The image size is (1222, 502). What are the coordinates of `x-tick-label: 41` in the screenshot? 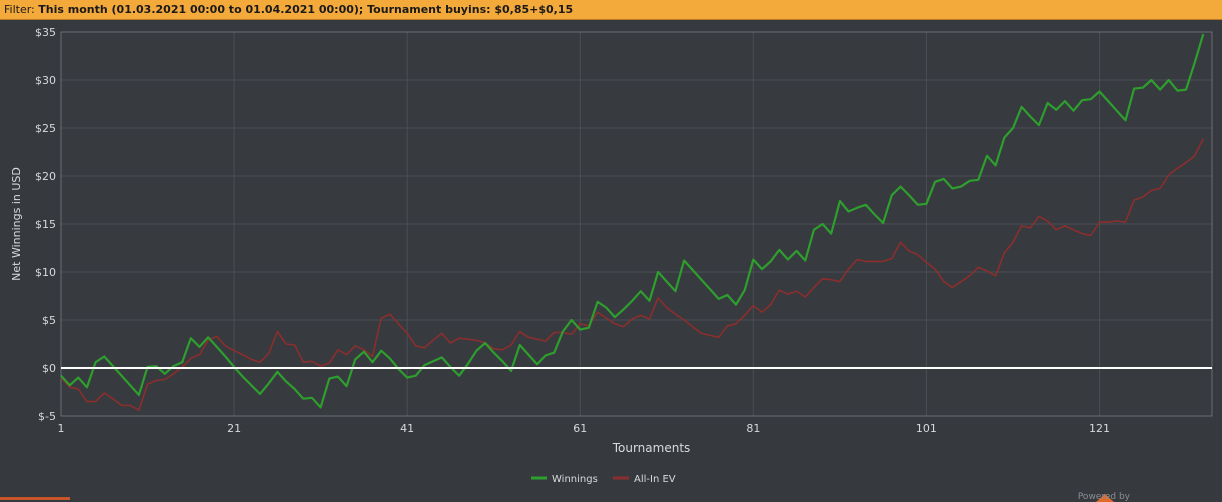 It's located at (407, 428).